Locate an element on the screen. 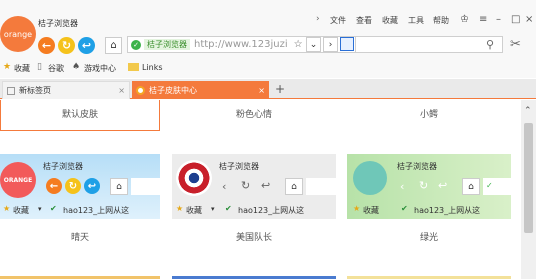  skin-label-default: 默认皮肤 is located at coordinates (80, 113).